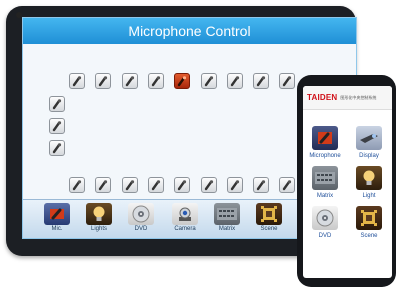 This screenshot has height=287, width=396. What do you see at coordinates (369, 156) in the screenshot?
I see `app-label: Display` at bounding box center [369, 156].